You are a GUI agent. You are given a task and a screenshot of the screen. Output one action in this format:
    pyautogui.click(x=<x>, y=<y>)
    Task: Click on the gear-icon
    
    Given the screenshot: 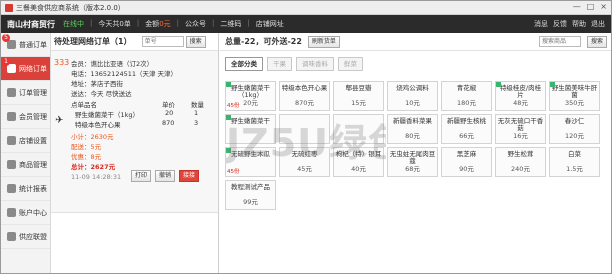 What is the action you would take?
    pyautogui.click(x=11, y=140)
    